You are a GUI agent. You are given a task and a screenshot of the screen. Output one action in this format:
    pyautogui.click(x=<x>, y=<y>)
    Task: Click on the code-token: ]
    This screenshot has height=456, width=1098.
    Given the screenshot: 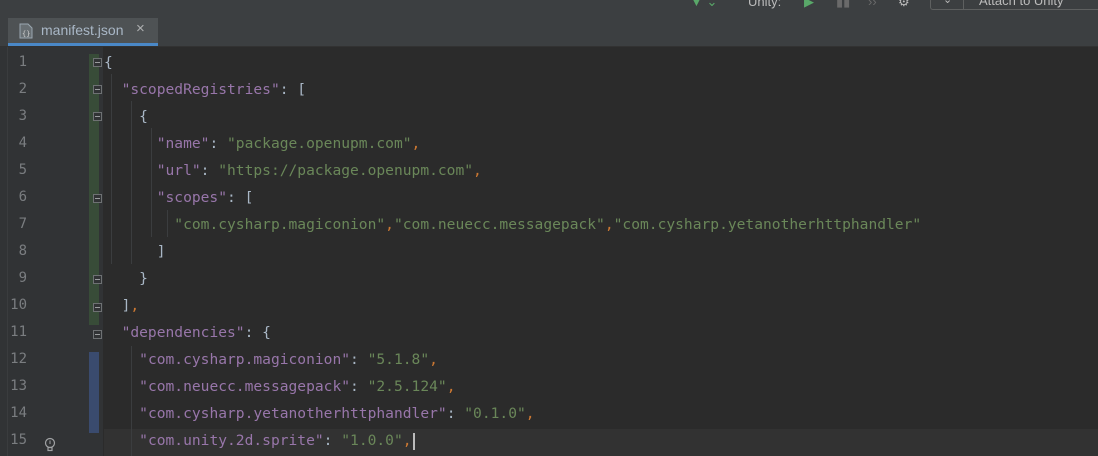 What is the action you would take?
    pyautogui.click(x=161, y=251)
    